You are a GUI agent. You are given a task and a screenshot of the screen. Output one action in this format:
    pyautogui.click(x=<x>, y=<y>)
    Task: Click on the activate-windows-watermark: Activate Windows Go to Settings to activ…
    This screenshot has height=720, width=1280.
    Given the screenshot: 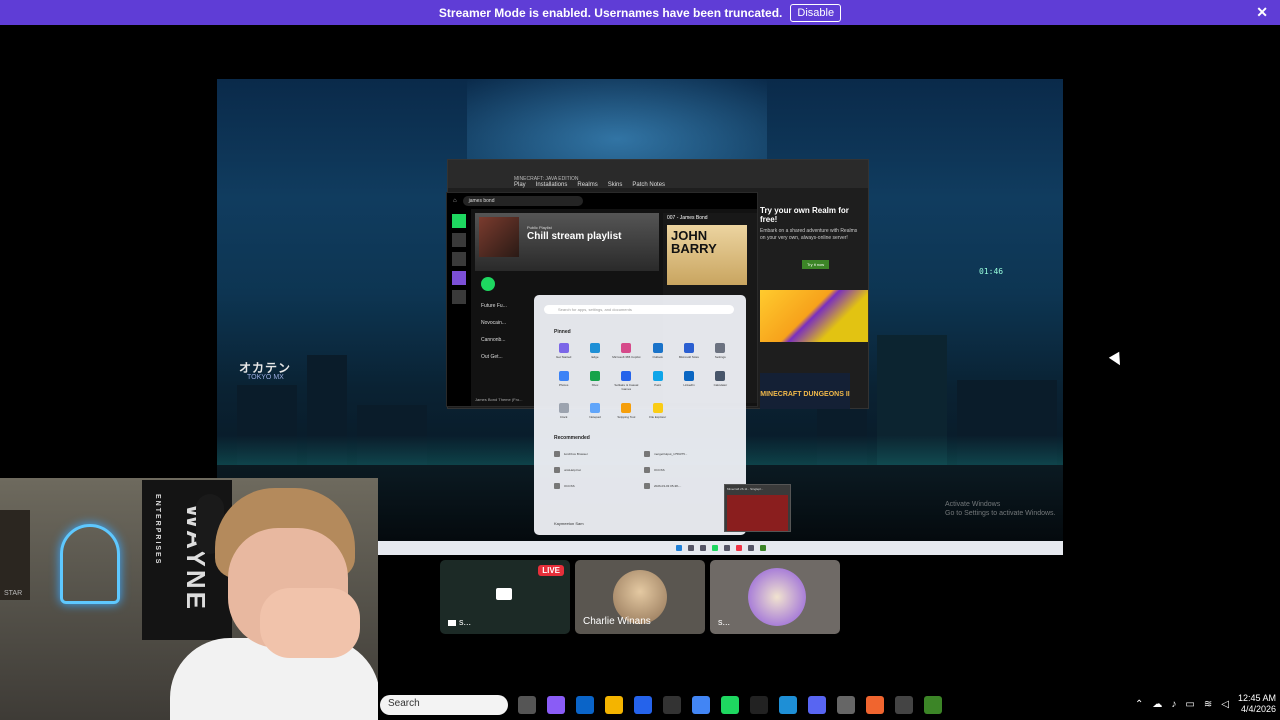 What is the action you would take?
    pyautogui.click(x=1000, y=509)
    